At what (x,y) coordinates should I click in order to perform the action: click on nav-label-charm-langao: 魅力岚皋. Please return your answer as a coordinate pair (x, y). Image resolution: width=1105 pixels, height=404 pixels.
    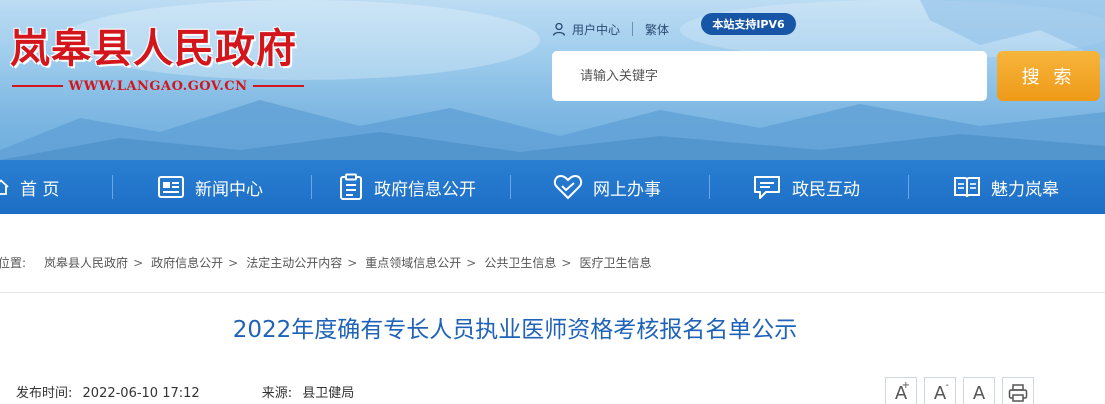
    Looking at the image, I should click on (1025, 189).